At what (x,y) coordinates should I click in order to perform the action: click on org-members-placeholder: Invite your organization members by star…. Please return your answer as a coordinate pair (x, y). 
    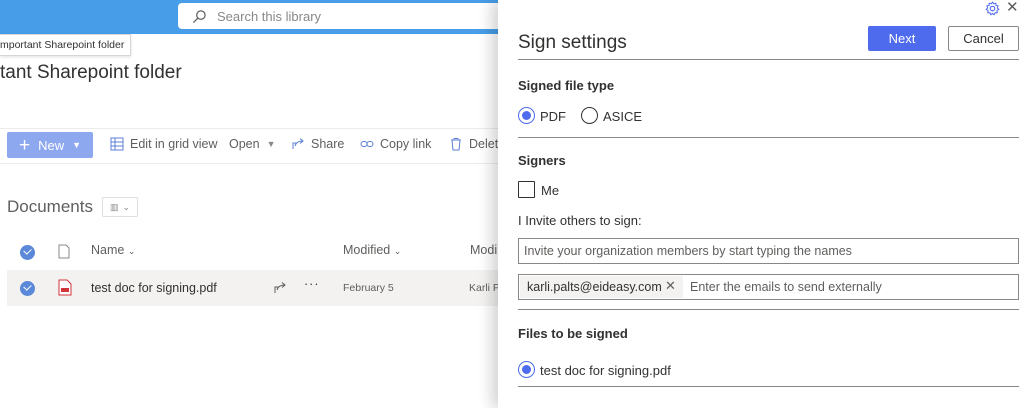
    Looking at the image, I should click on (688, 251).